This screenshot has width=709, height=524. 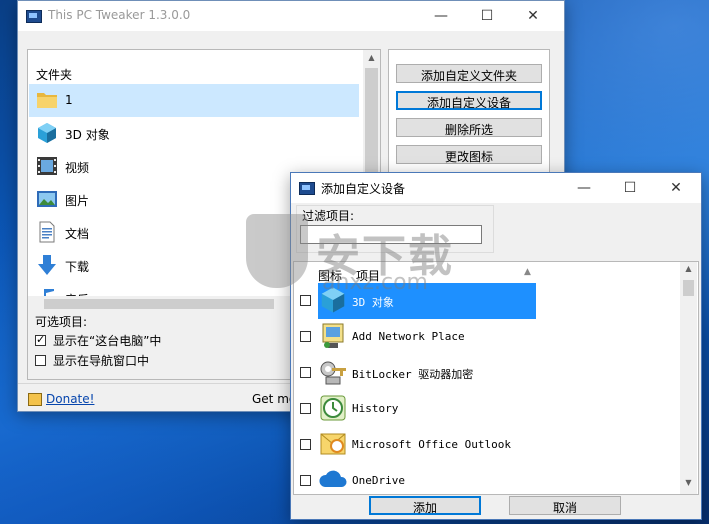 What do you see at coordinates (496, 188) in the screenshot?
I see `dialog-titlebar: 添加自定义设备 — ☐ ✕` at bounding box center [496, 188].